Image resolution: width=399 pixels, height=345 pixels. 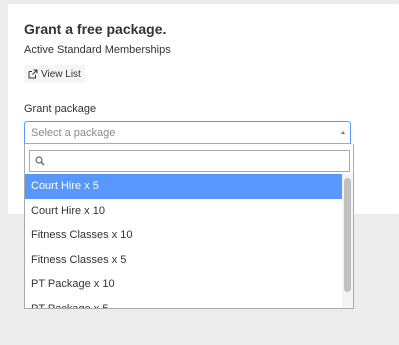 I want to click on dropdown-scrollbar, so click(x=347, y=241).